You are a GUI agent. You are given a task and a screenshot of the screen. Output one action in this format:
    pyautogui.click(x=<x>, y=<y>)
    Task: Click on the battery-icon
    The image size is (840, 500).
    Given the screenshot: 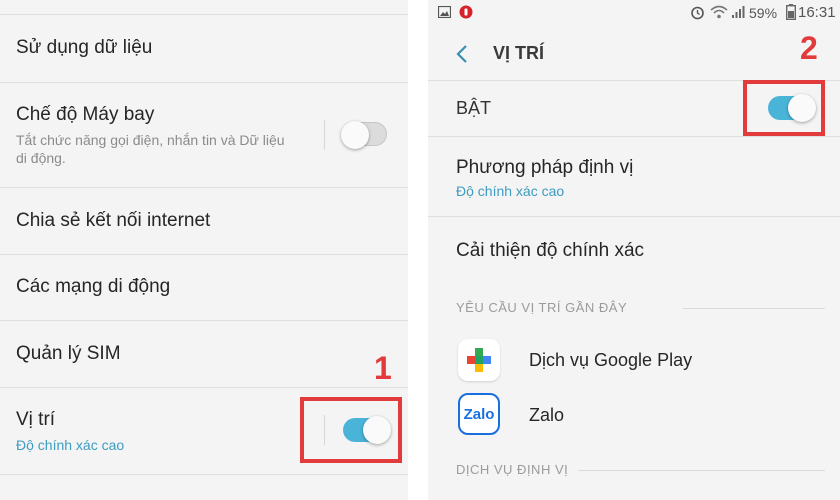 What is the action you would take?
    pyautogui.click(x=791, y=12)
    